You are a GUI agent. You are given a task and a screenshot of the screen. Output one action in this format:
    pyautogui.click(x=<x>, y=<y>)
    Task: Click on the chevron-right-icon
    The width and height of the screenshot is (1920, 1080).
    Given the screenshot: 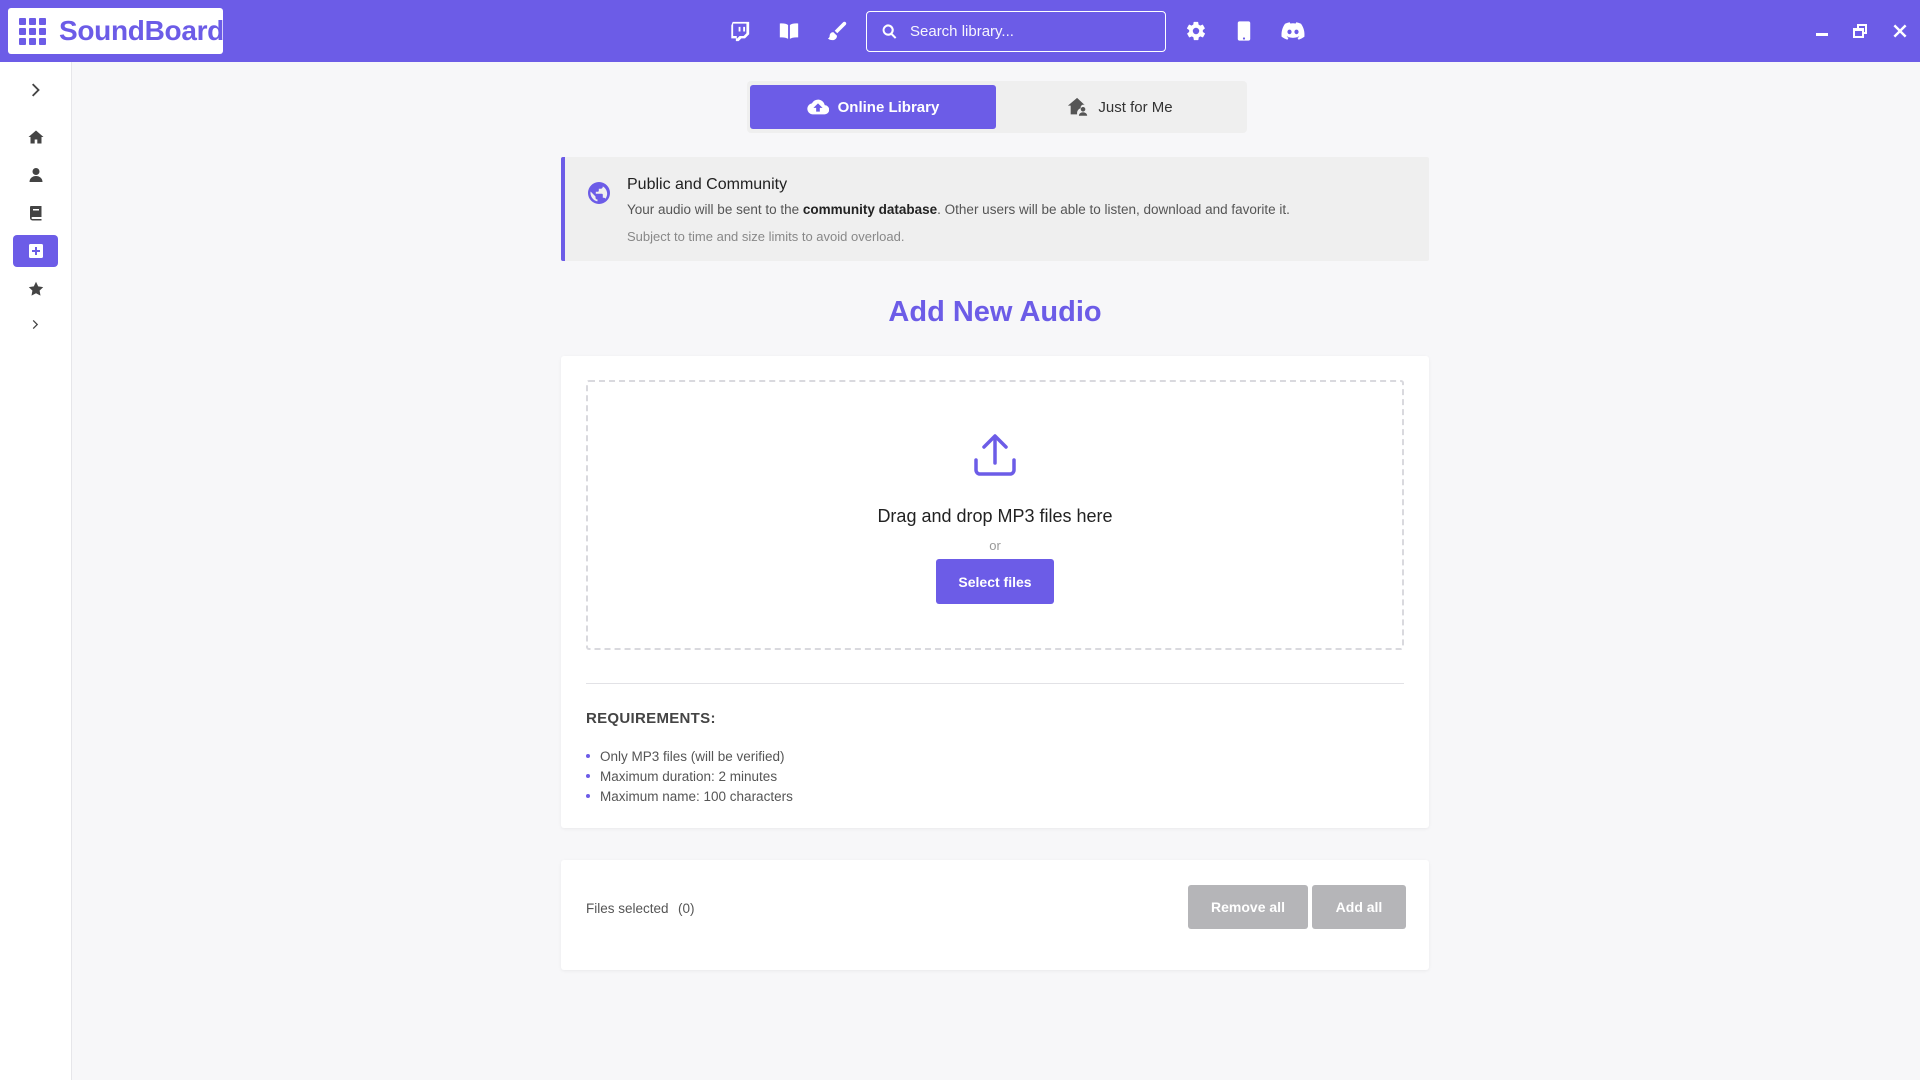 What is the action you would take?
    pyautogui.click(x=35, y=90)
    